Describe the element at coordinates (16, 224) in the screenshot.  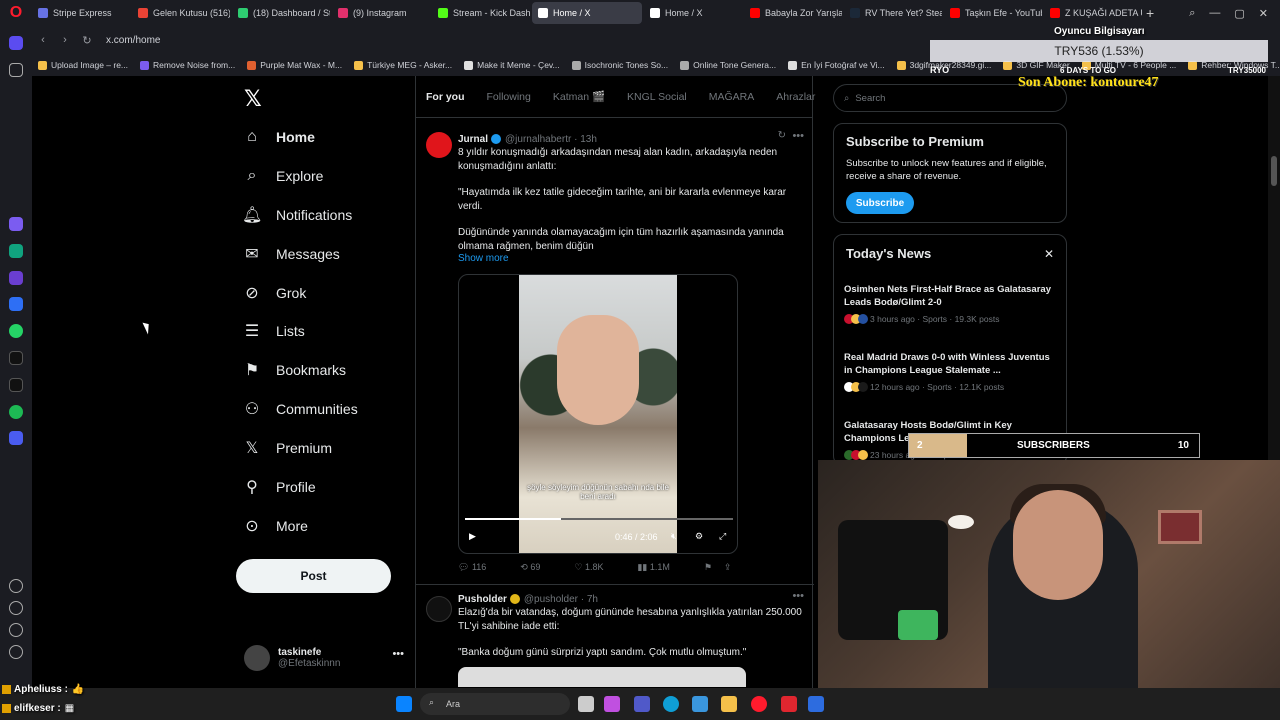
I see `aria-icon` at that location.